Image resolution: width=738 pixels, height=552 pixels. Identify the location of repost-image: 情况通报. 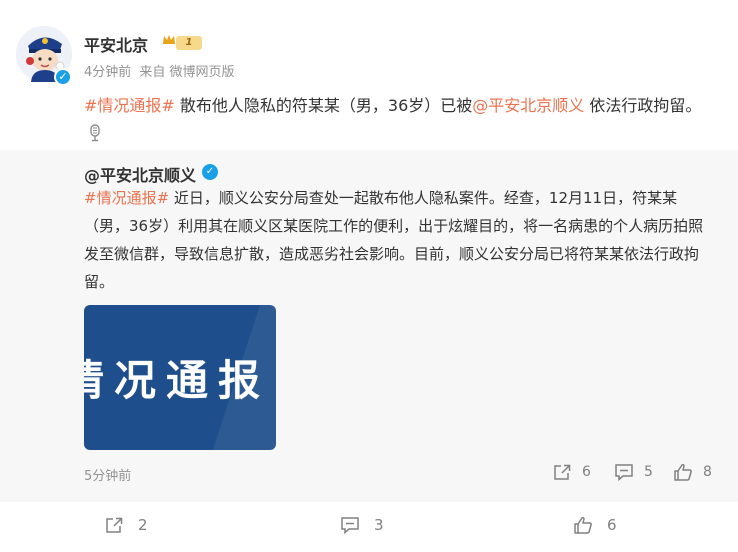
(180, 377).